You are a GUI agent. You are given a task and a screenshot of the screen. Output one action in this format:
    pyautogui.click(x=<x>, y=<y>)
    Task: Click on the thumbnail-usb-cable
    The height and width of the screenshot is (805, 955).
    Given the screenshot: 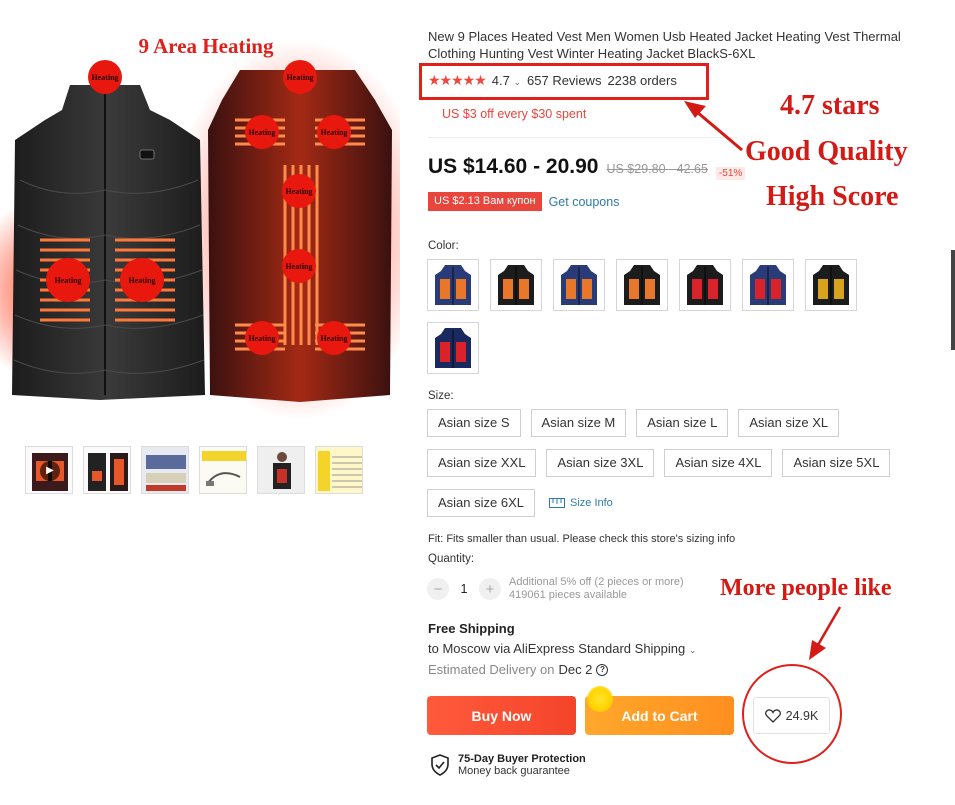 What is the action you would take?
    pyautogui.click(x=223, y=470)
    